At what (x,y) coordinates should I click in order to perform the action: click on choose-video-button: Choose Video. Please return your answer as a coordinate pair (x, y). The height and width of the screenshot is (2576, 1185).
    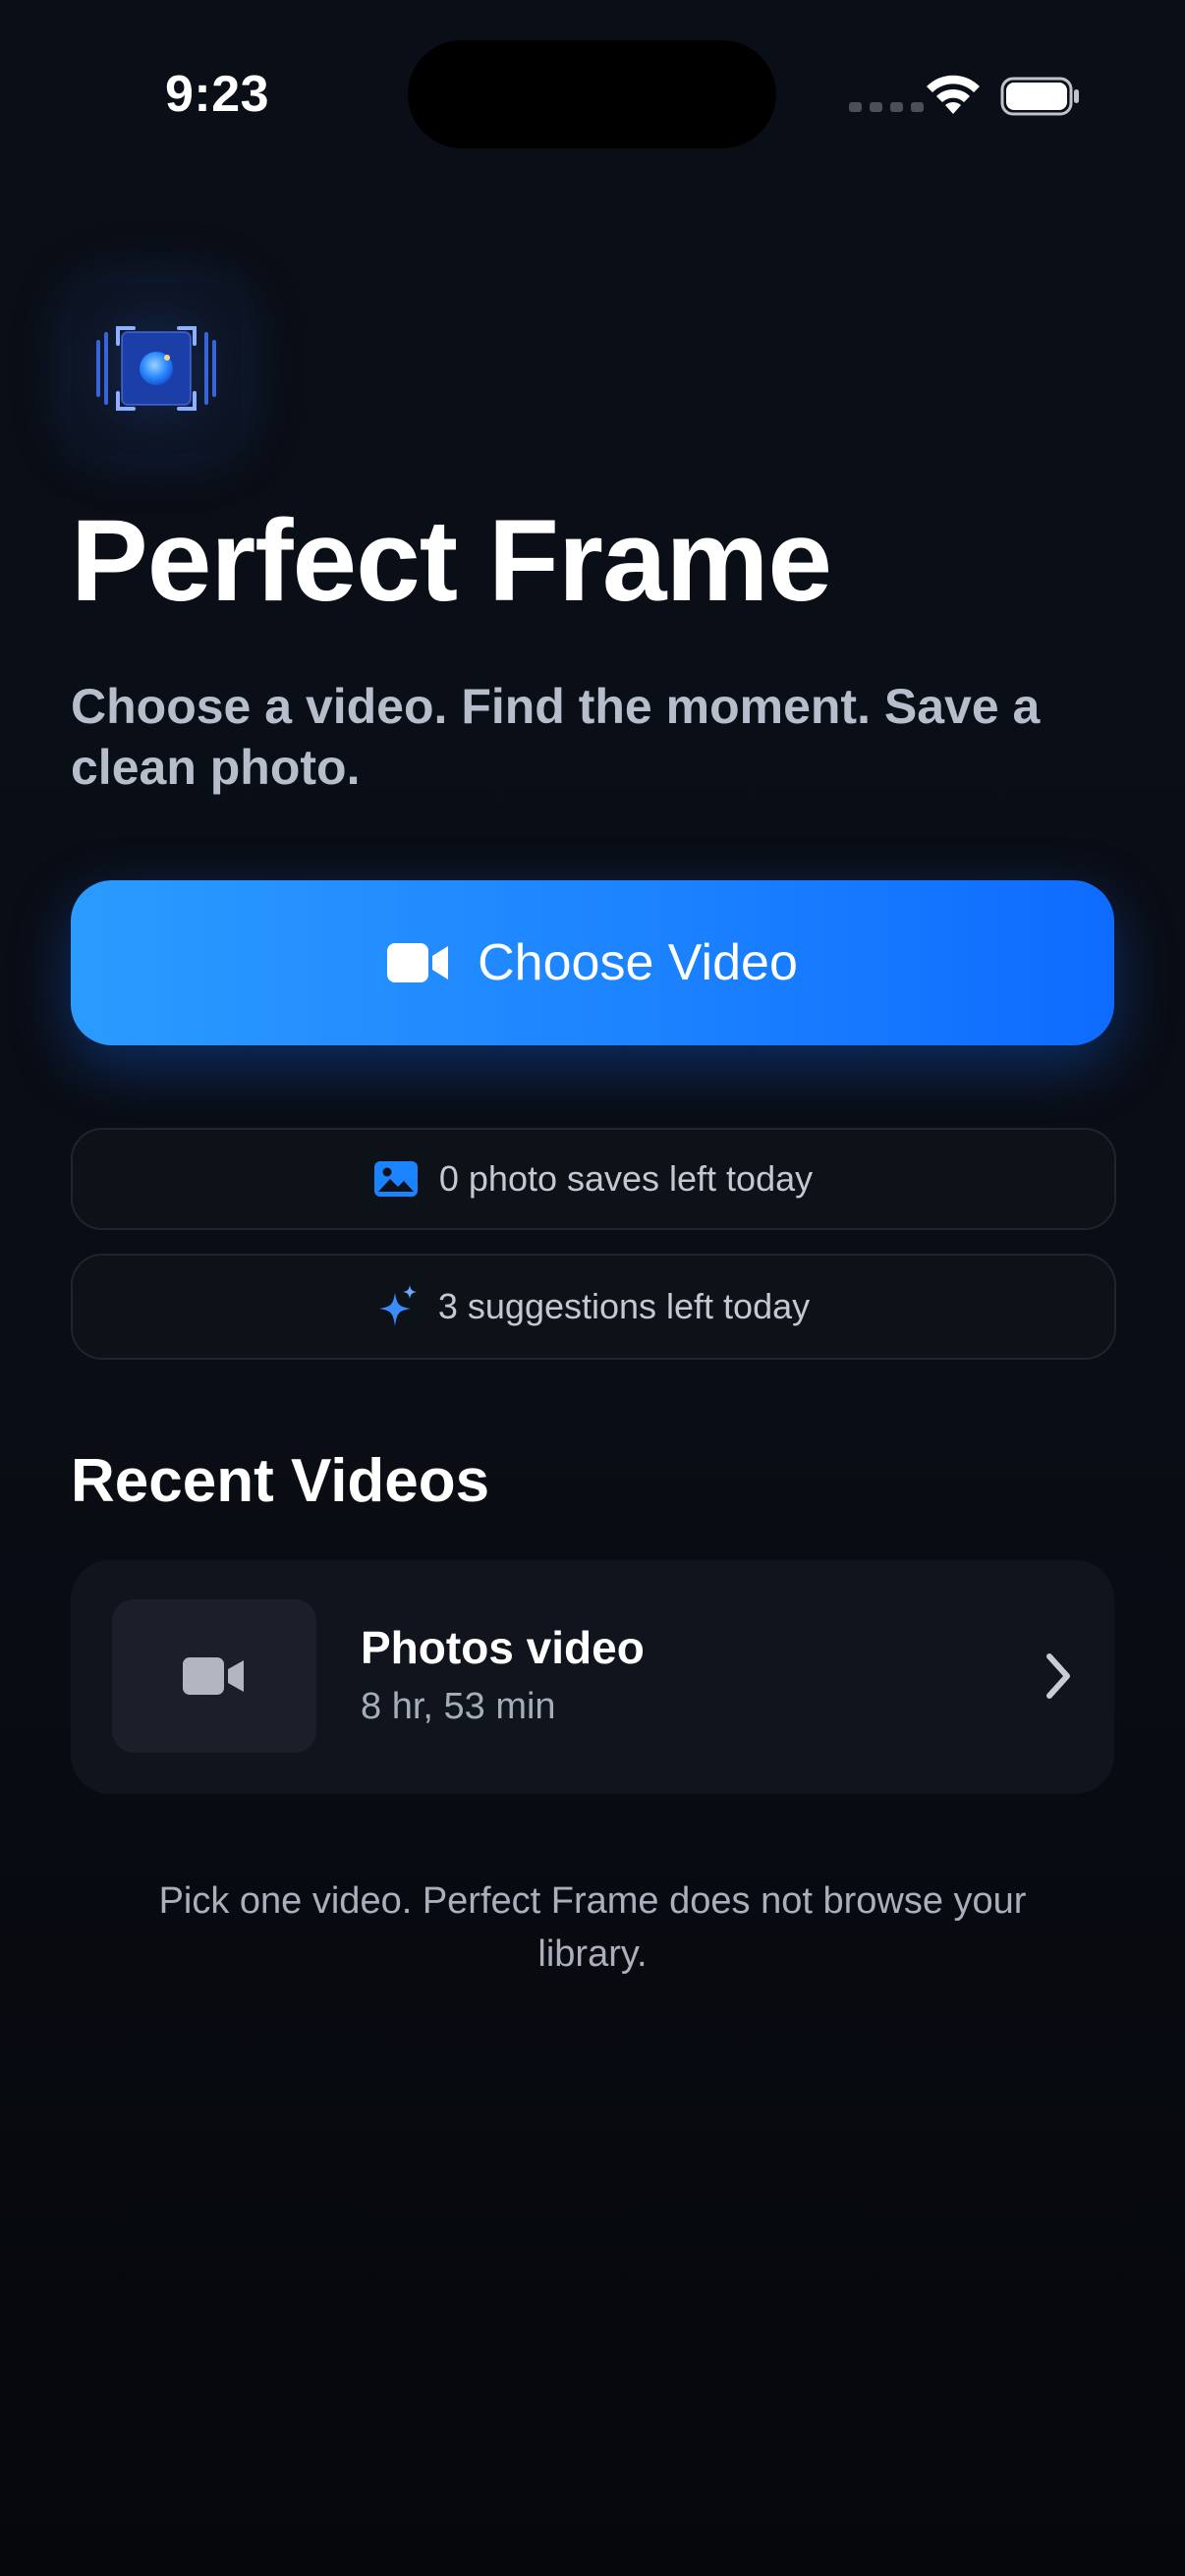
    Looking at the image, I should click on (592, 962).